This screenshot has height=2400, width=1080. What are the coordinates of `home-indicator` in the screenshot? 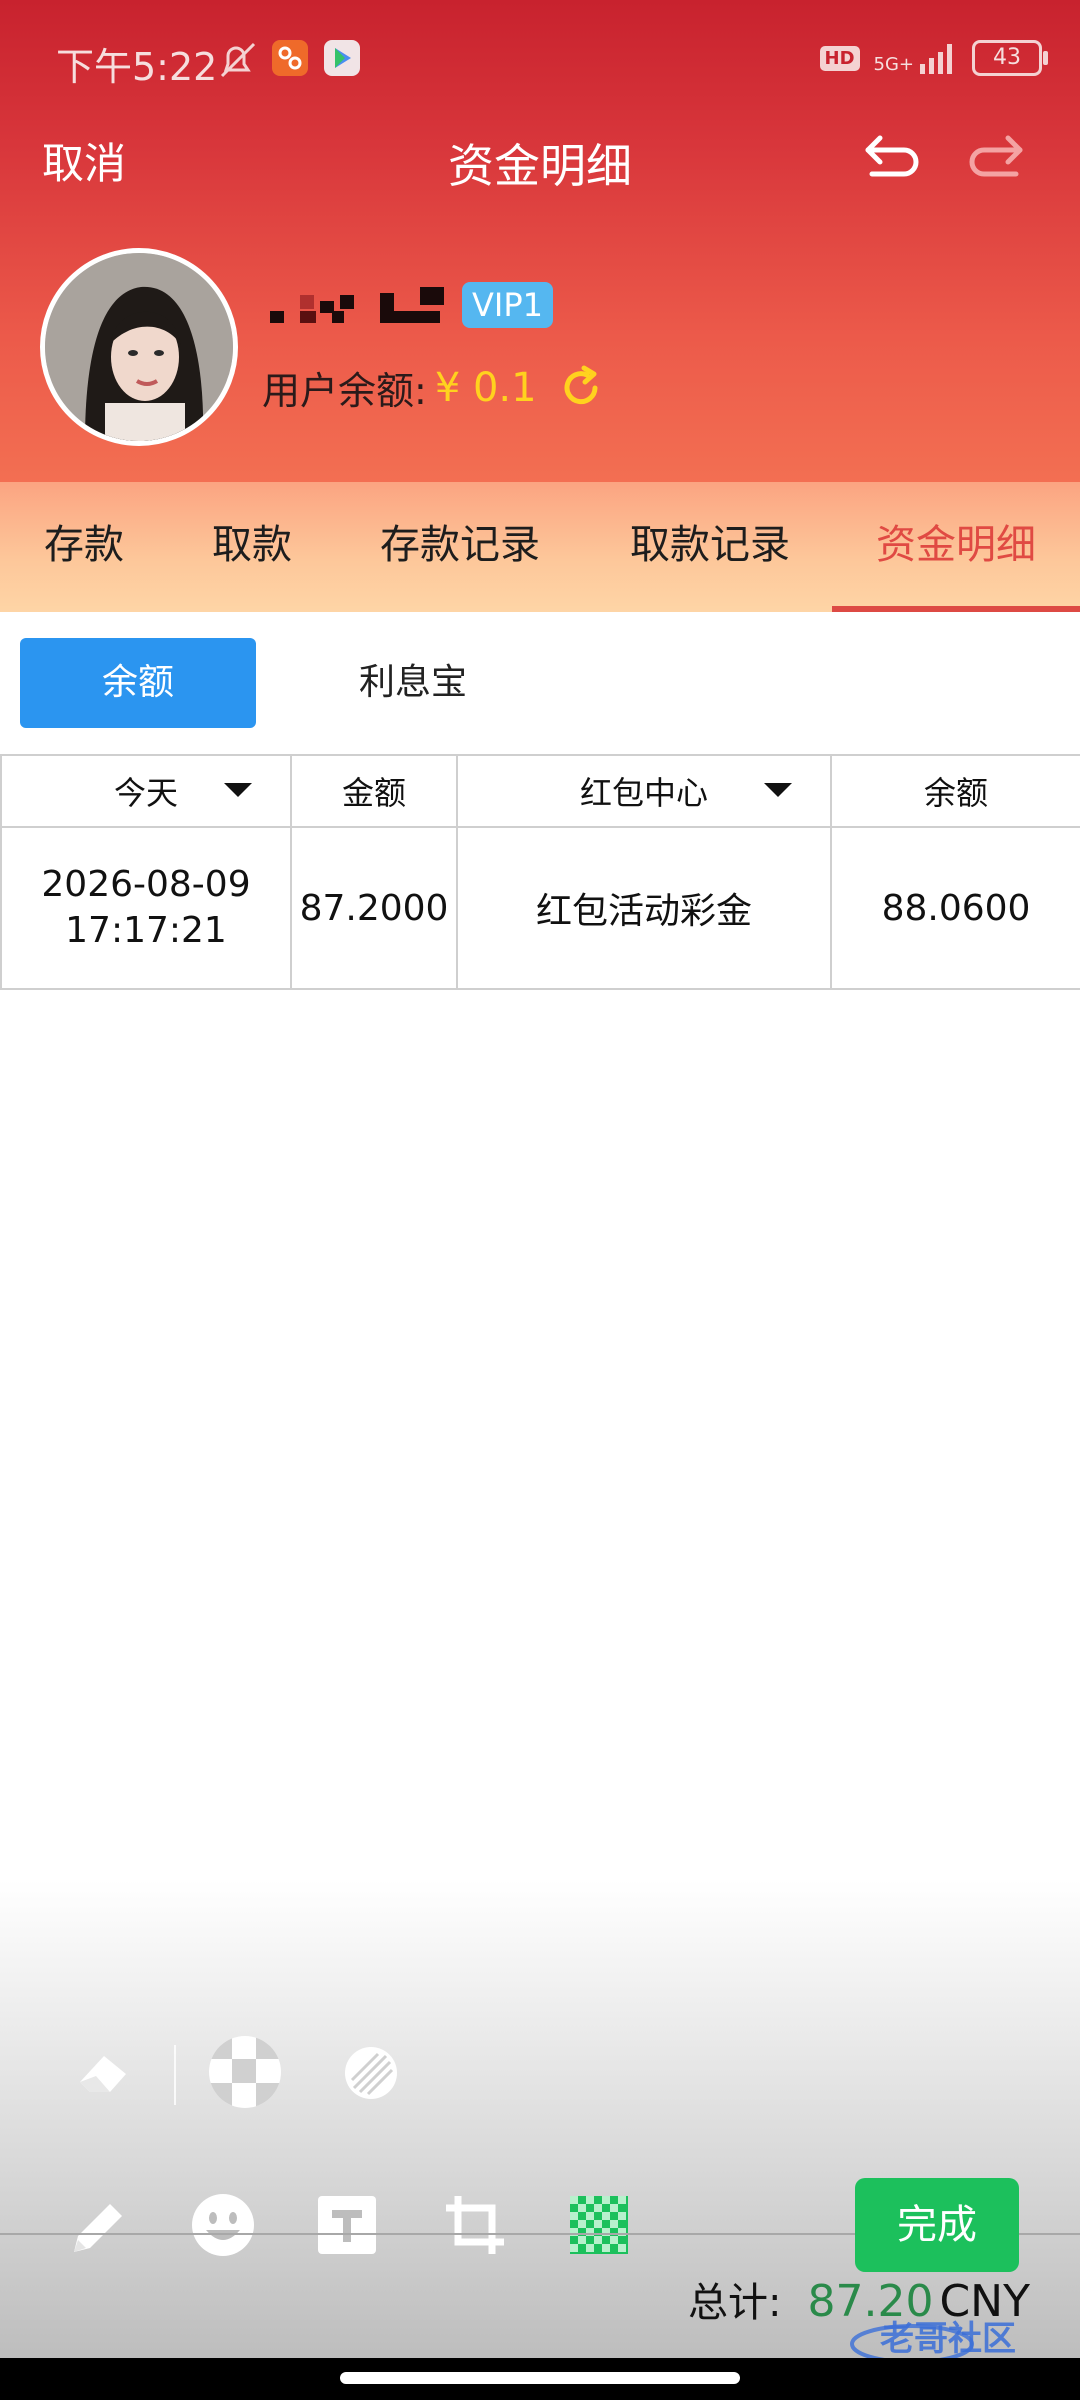 It's located at (540, 2378).